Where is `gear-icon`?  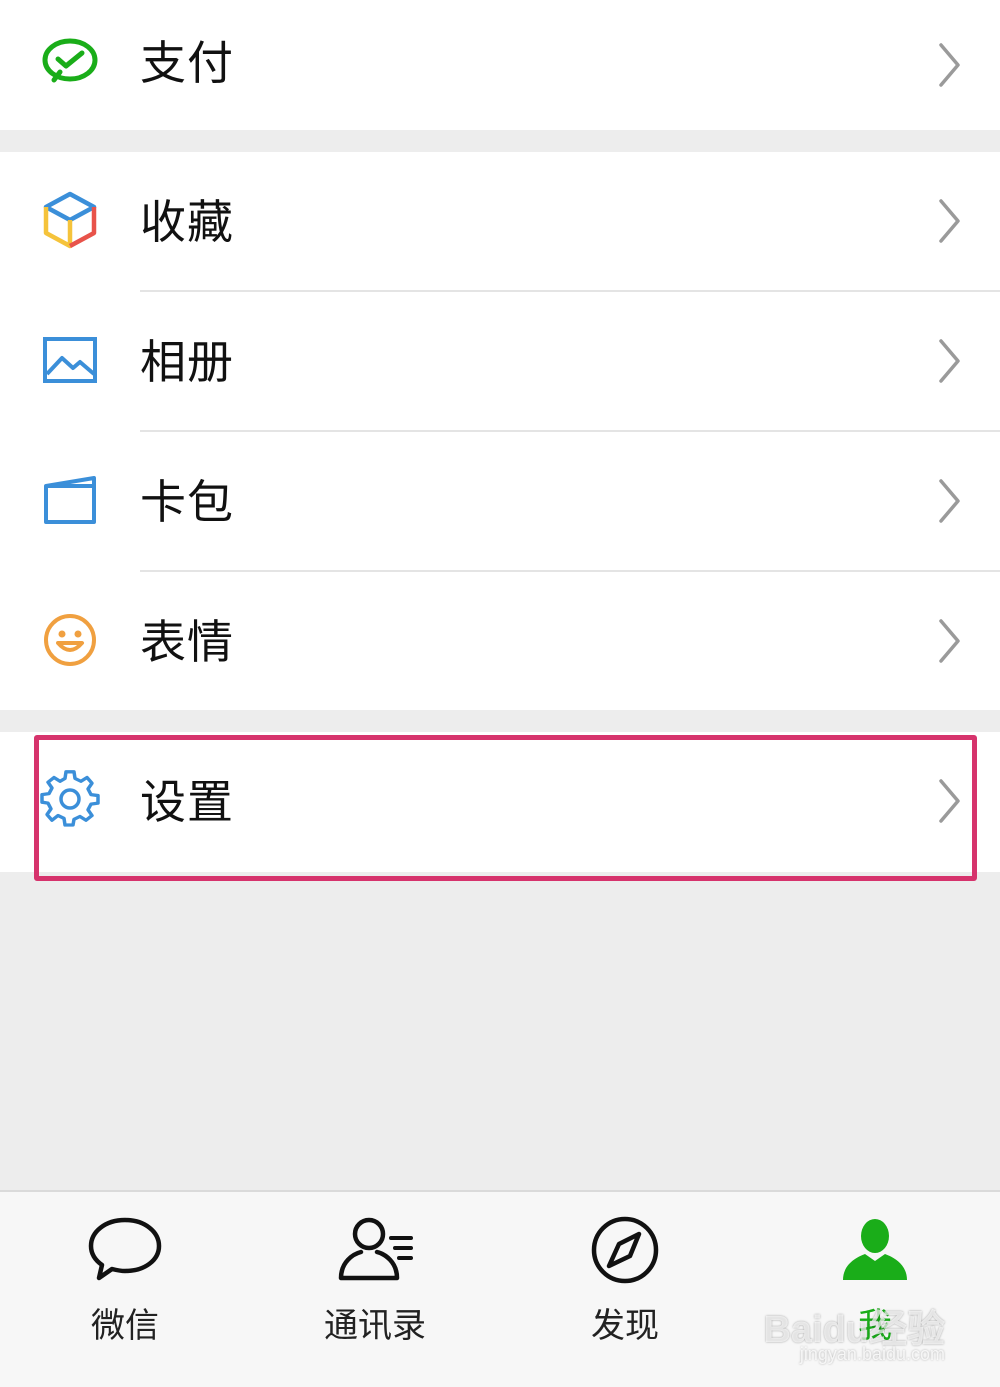 gear-icon is located at coordinates (70, 798).